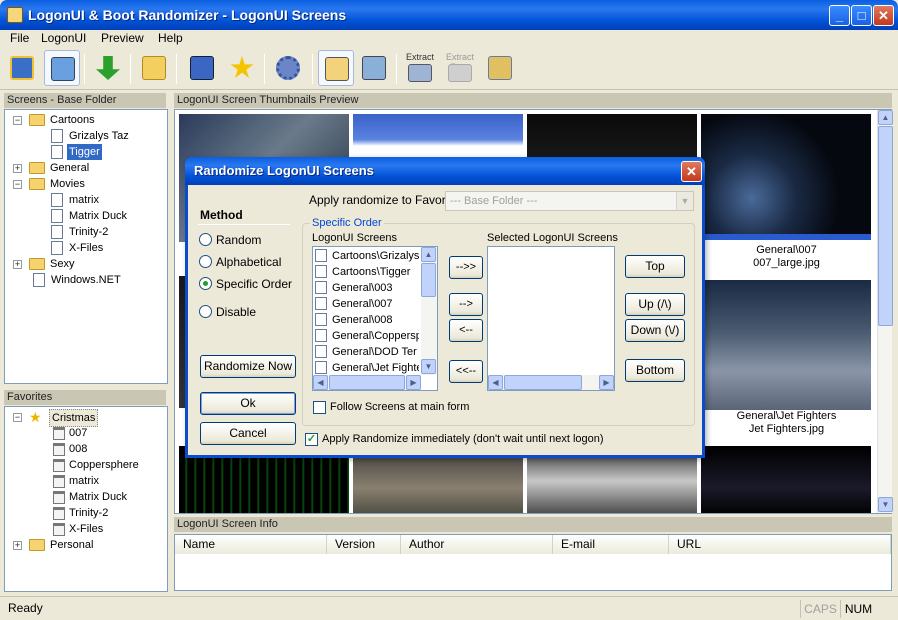 The width and height of the screenshot is (898, 620). What do you see at coordinates (367, 352) in the screenshot?
I see `list-item: General\DOD Ter` at bounding box center [367, 352].